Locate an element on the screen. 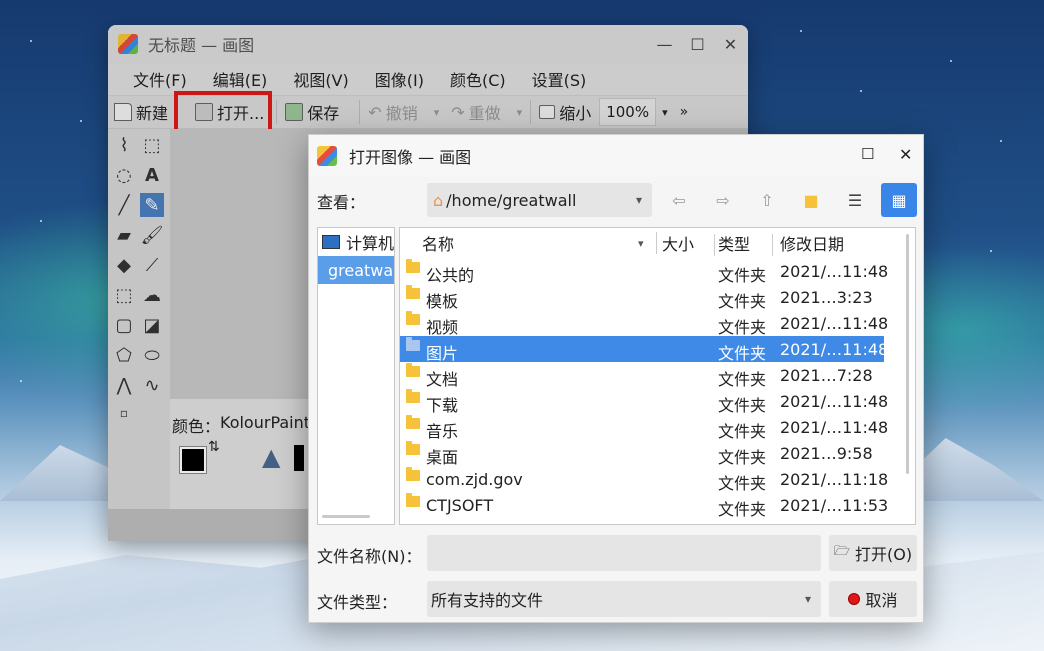 This screenshot has height=651, width=1044. filetype-select: 所有支持的文件 ▾ is located at coordinates (624, 599).